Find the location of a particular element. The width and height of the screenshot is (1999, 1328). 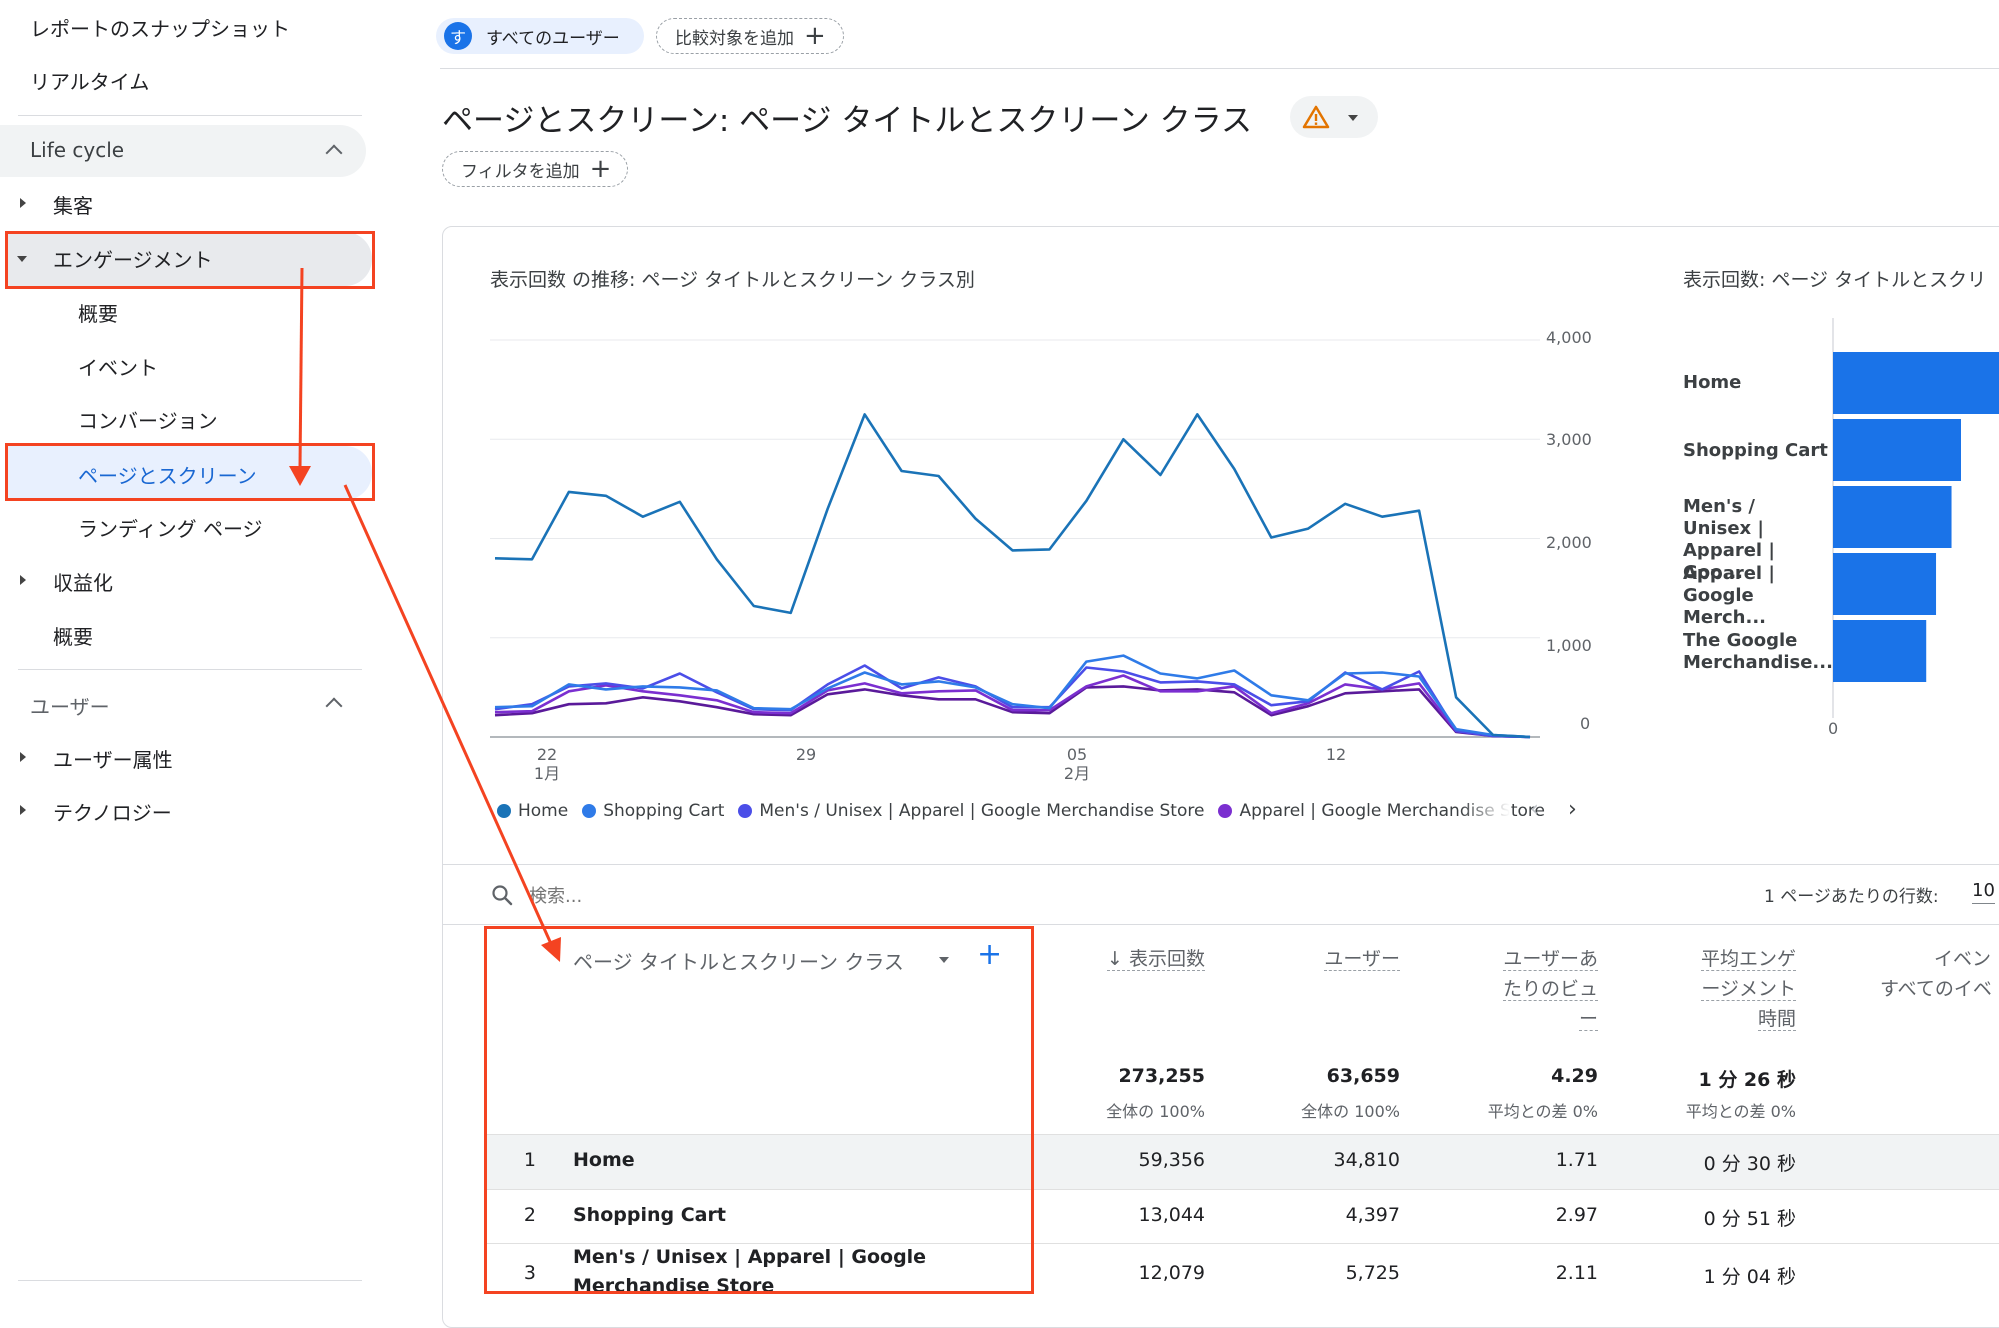

nav-conversions: コンバージョン is located at coordinates (148, 419).